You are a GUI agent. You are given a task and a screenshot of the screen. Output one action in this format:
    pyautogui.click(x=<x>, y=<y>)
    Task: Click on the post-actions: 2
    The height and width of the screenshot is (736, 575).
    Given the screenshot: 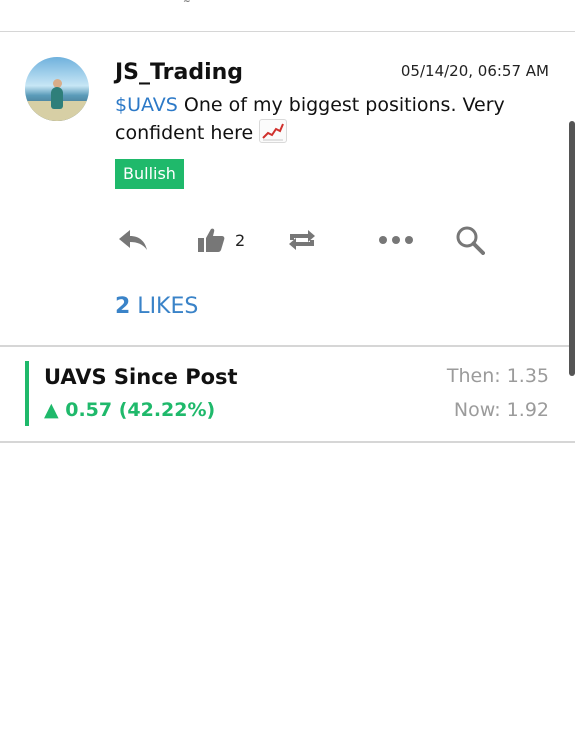 What is the action you would take?
    pyautogui.click(x=287, y=240)
    